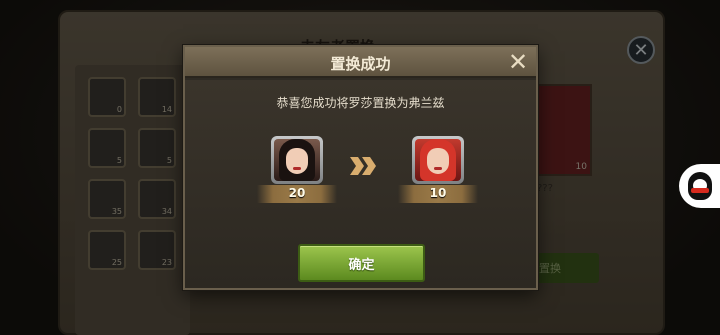  Describe the element at coordinates (297, 193) in the screenshot. I see `hero-count: 20` at that location.